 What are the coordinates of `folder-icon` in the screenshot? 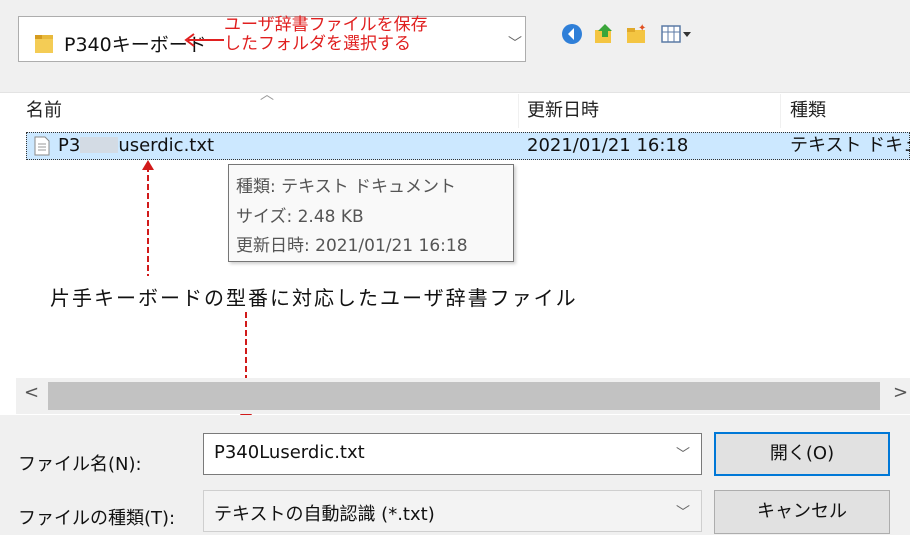 It's located at (44, 44).